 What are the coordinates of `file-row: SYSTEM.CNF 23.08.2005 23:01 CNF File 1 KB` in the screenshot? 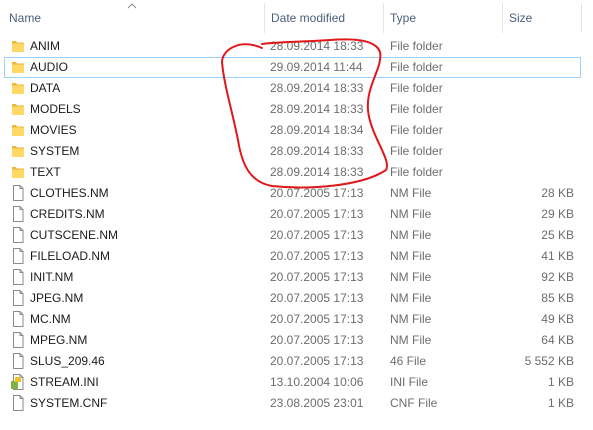 It's located at (296, 403).